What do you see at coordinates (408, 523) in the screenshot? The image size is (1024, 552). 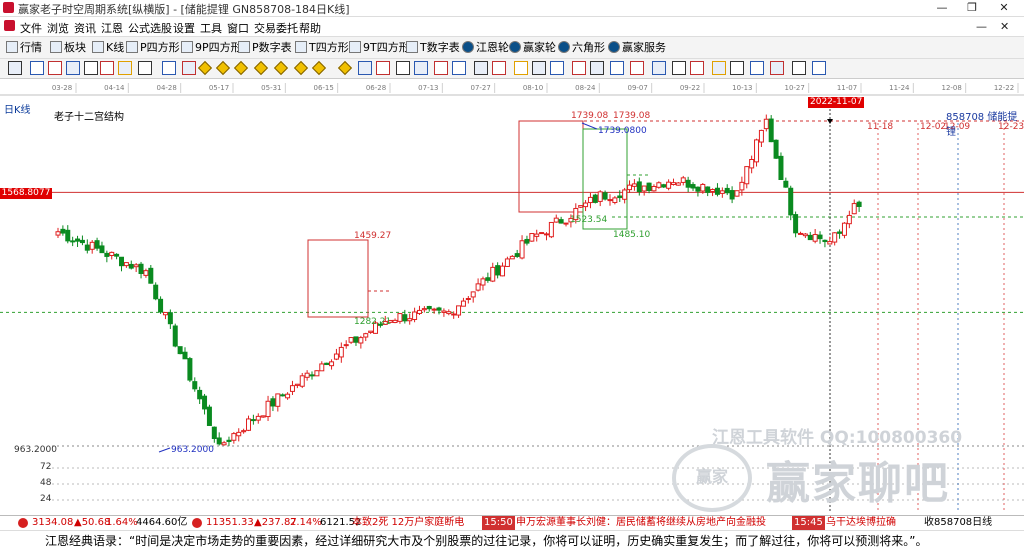 I see `news-item-1: 本致2死 12万户家庭断电` at bounding box center [408, 523].